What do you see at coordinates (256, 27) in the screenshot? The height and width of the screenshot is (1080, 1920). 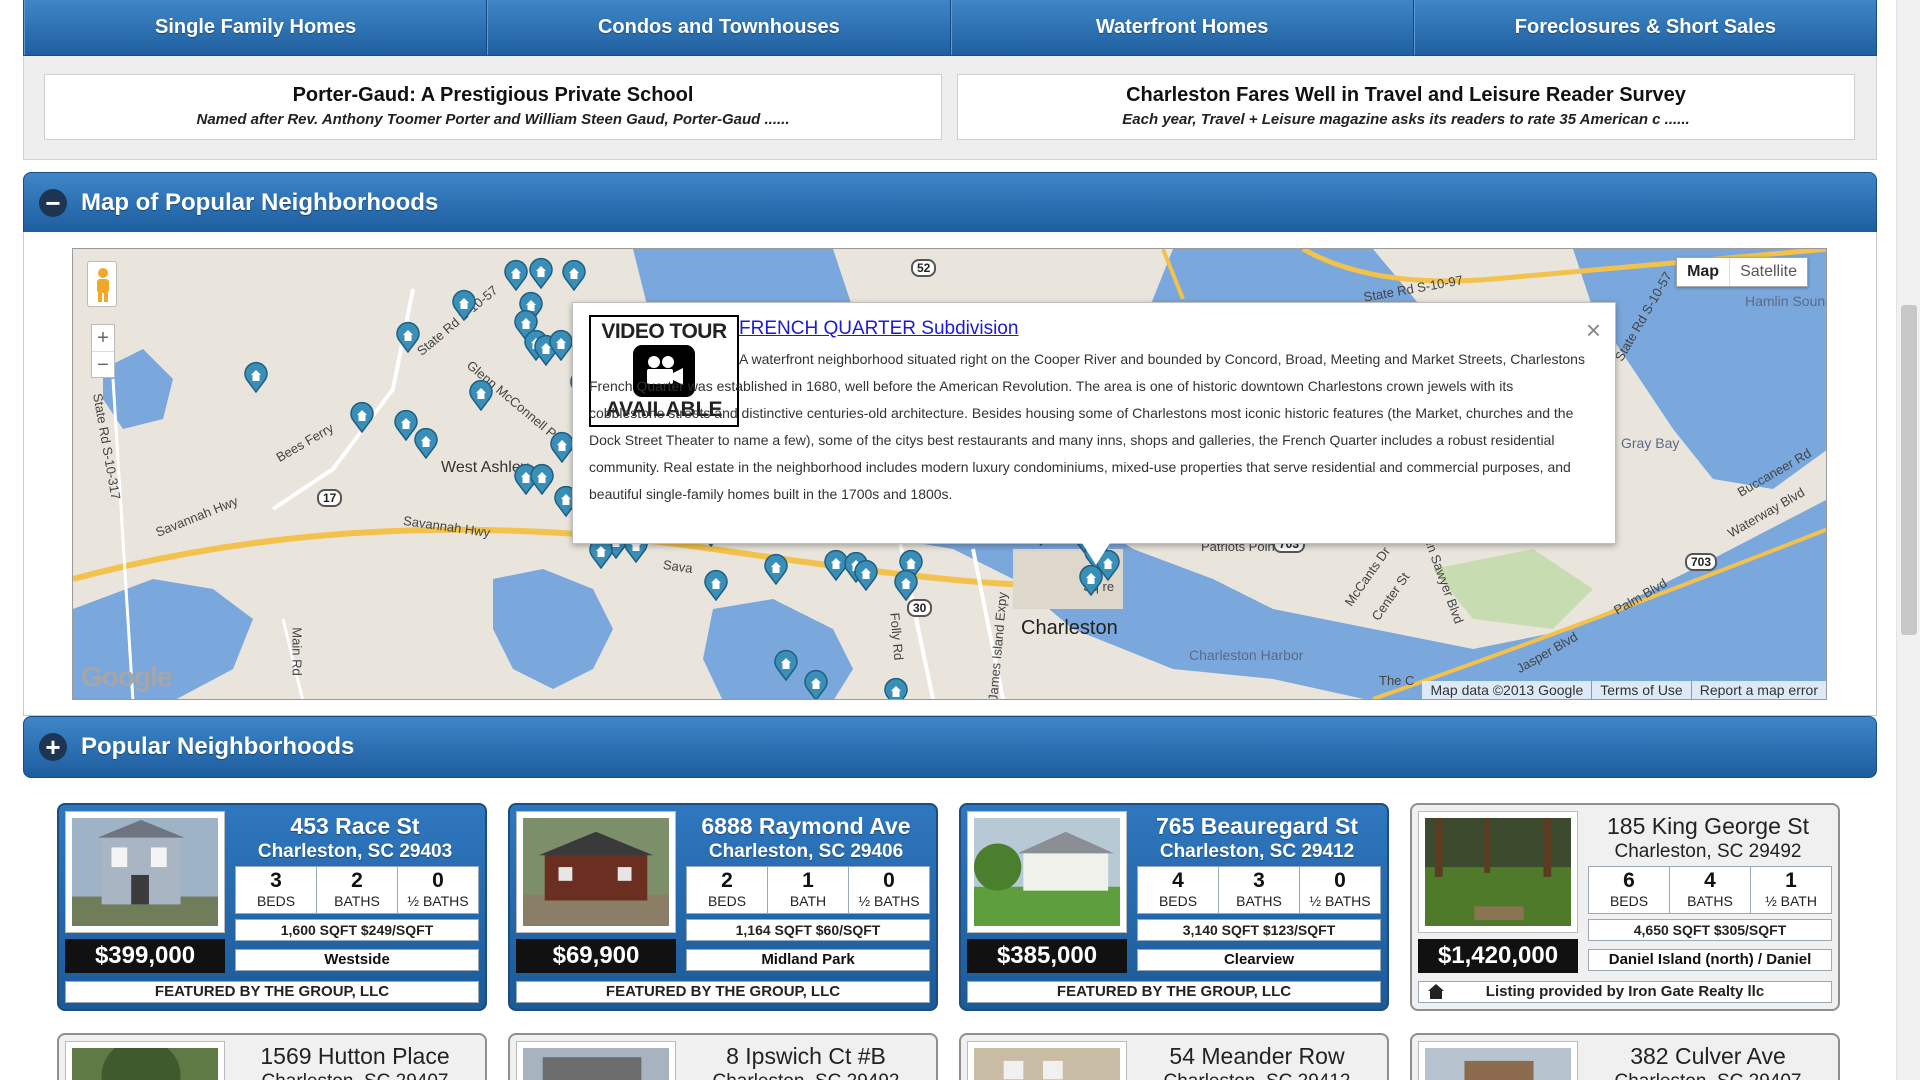 I see `nav-single-family-homes: Single Family Homes` at bounding box center [256, 27].